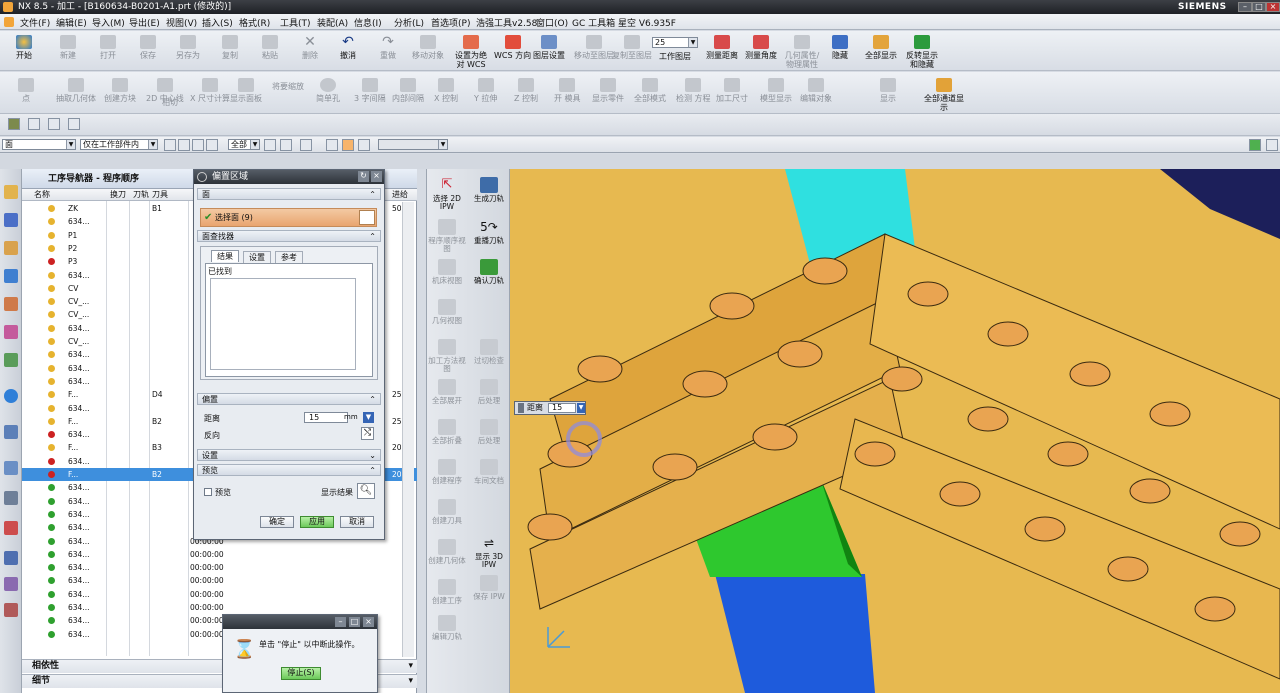  I want to click on undo-button: ↶ 撤消, so click(348, 47).